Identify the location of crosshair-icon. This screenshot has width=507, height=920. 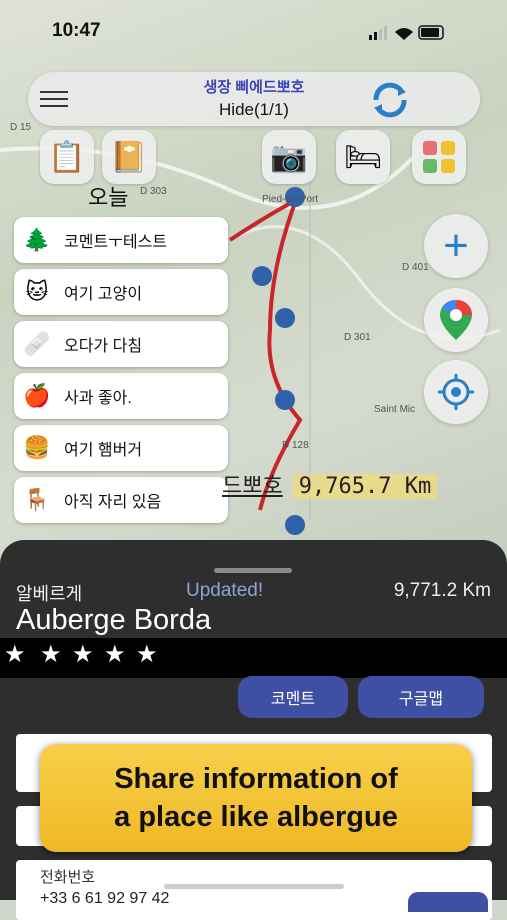
(456, 392).